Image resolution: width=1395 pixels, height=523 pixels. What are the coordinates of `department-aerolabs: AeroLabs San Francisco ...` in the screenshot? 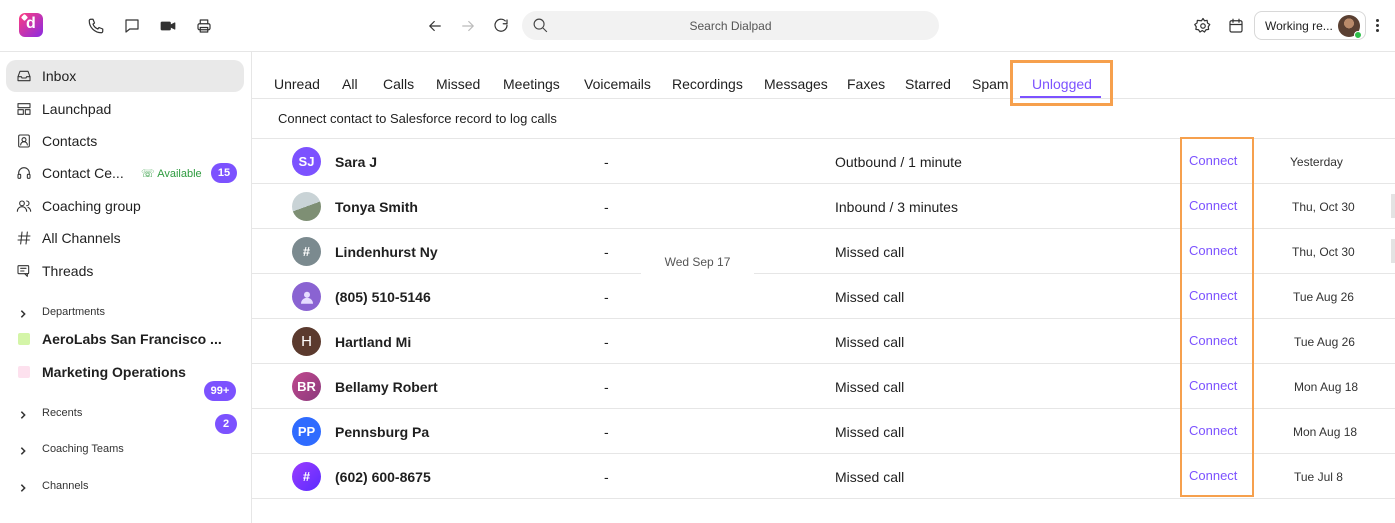 It's located at (120, 339).